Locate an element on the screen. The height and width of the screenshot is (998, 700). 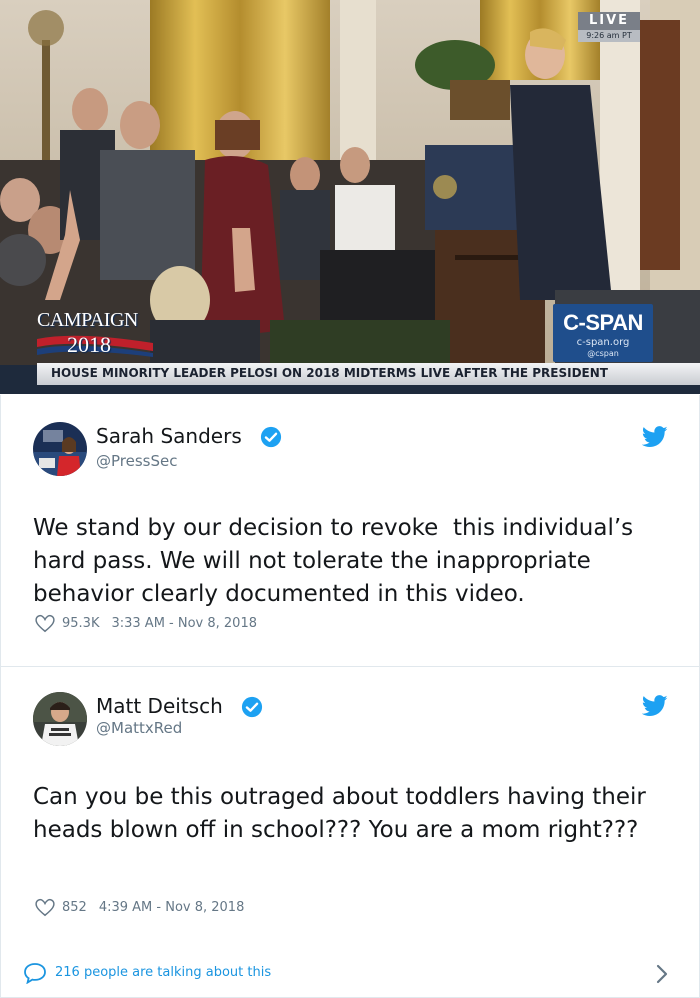
campaign-2018-logo: CAMPAIGN 2018 is located at coordinates (95, 336).